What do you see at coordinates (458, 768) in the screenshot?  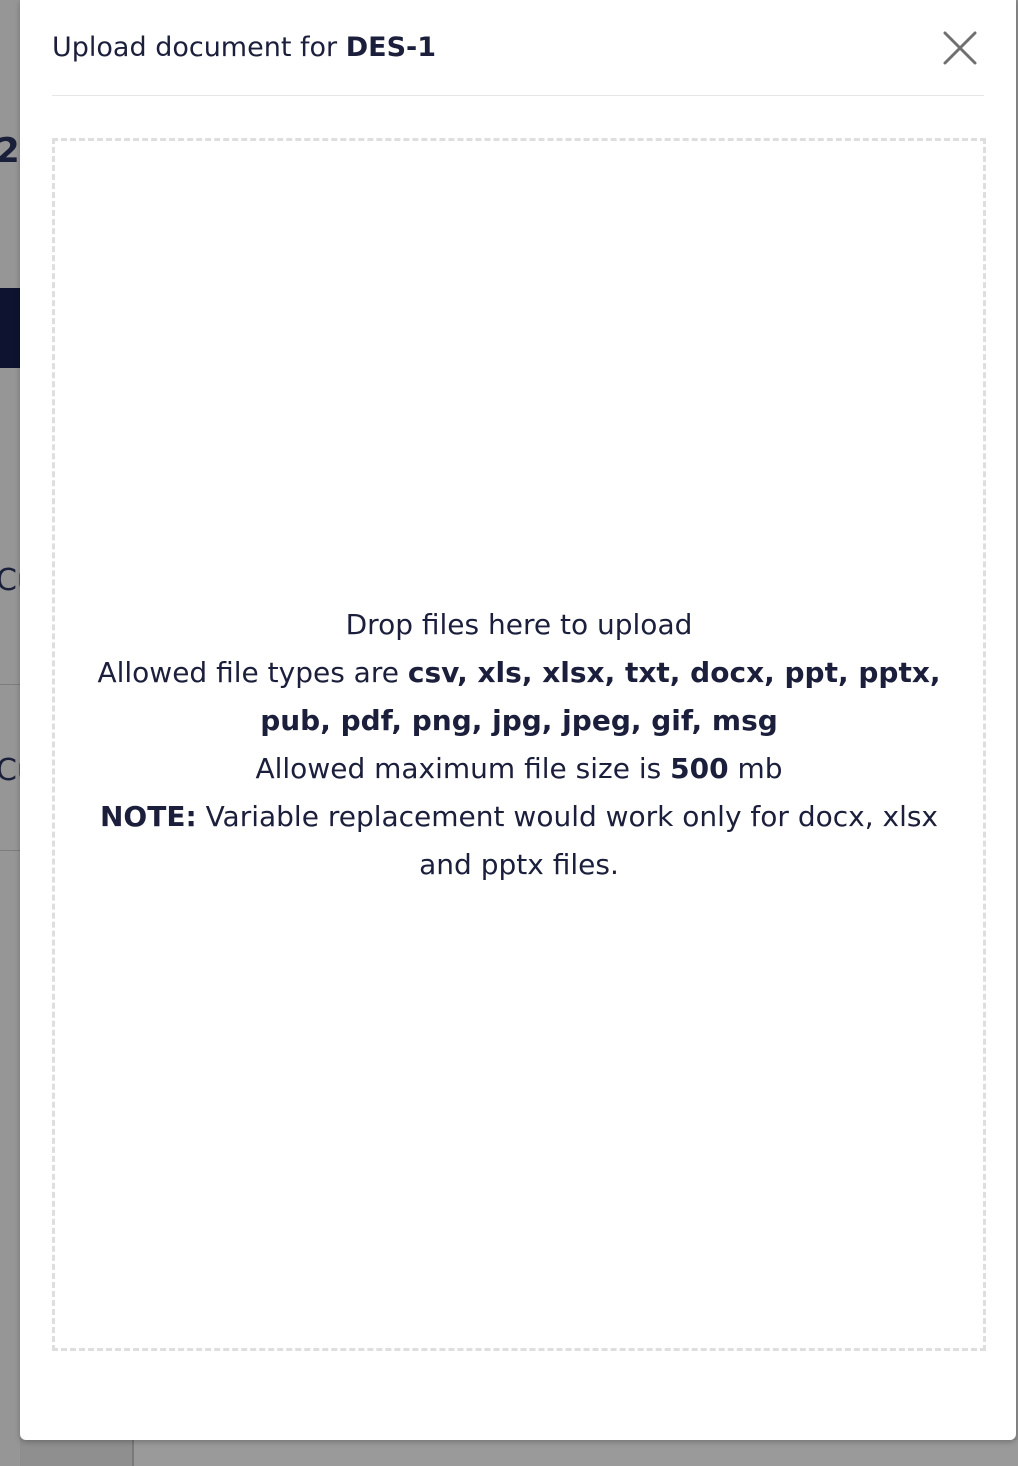 I see `max-size-prefix: Allowed maximum file size is` at bounding box center [458, 768].